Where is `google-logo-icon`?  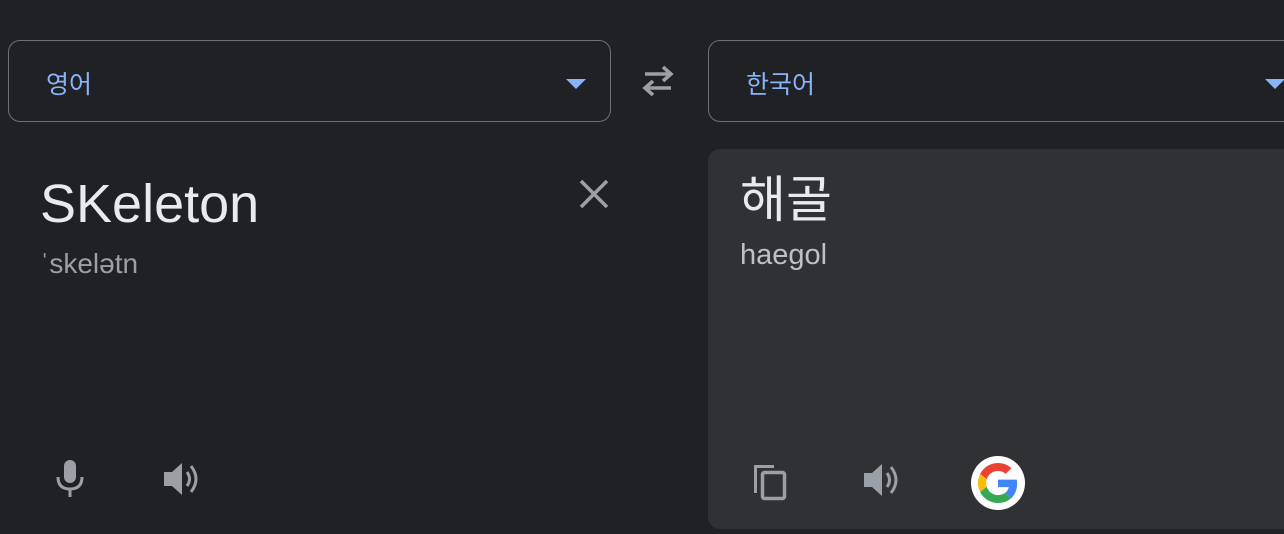
google-logo-icon is located at coordinates (998, 483).